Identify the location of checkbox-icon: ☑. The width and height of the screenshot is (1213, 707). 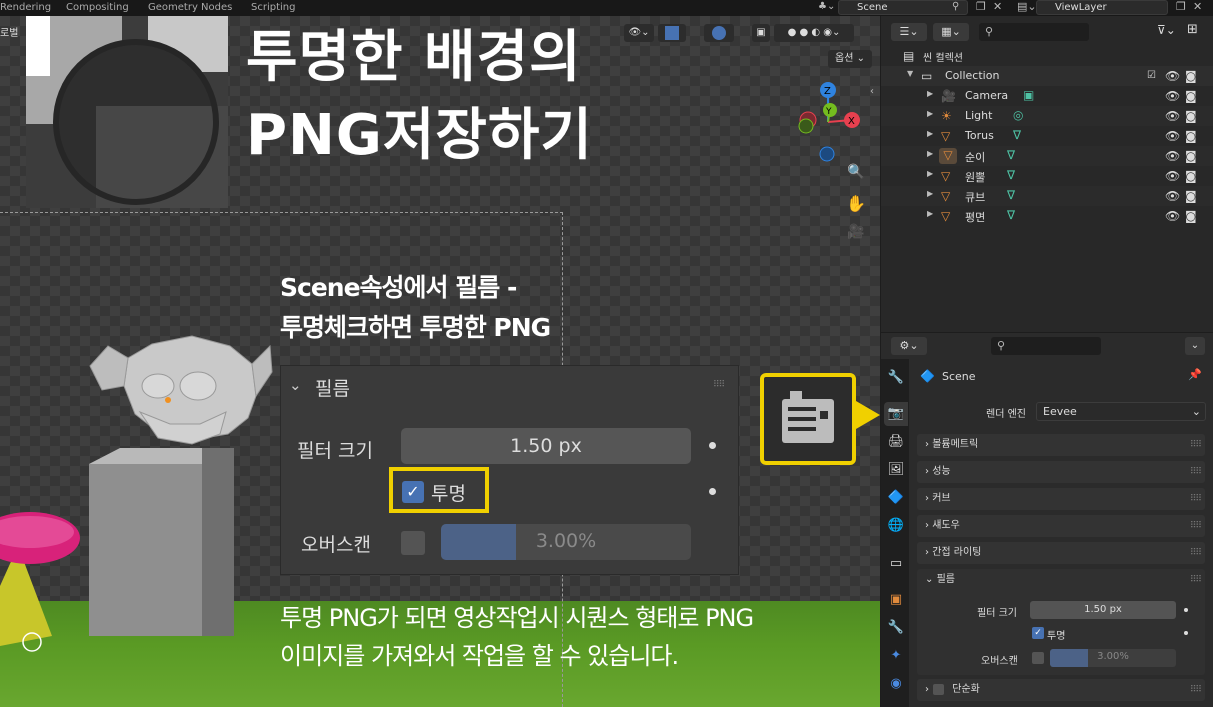
(1151, 76).